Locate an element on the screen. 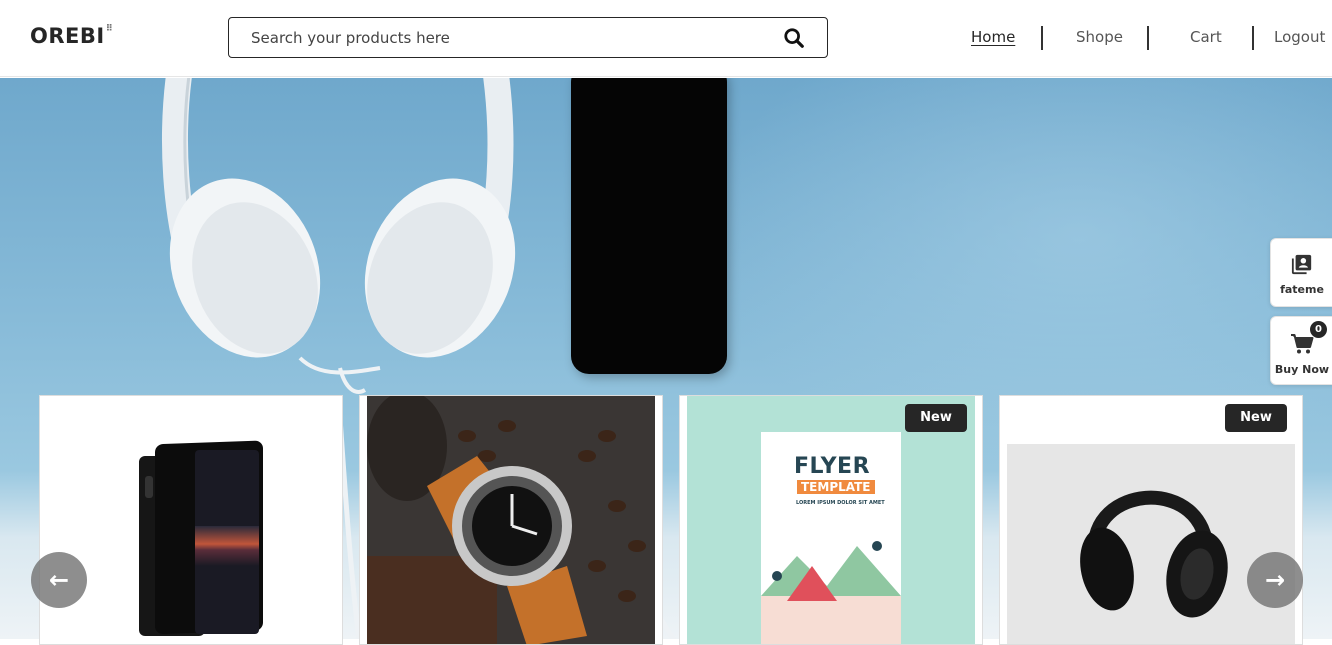 The width and height of the screenshot is (1332, 645). nav-home: Home is located at coordinates (993, 37).